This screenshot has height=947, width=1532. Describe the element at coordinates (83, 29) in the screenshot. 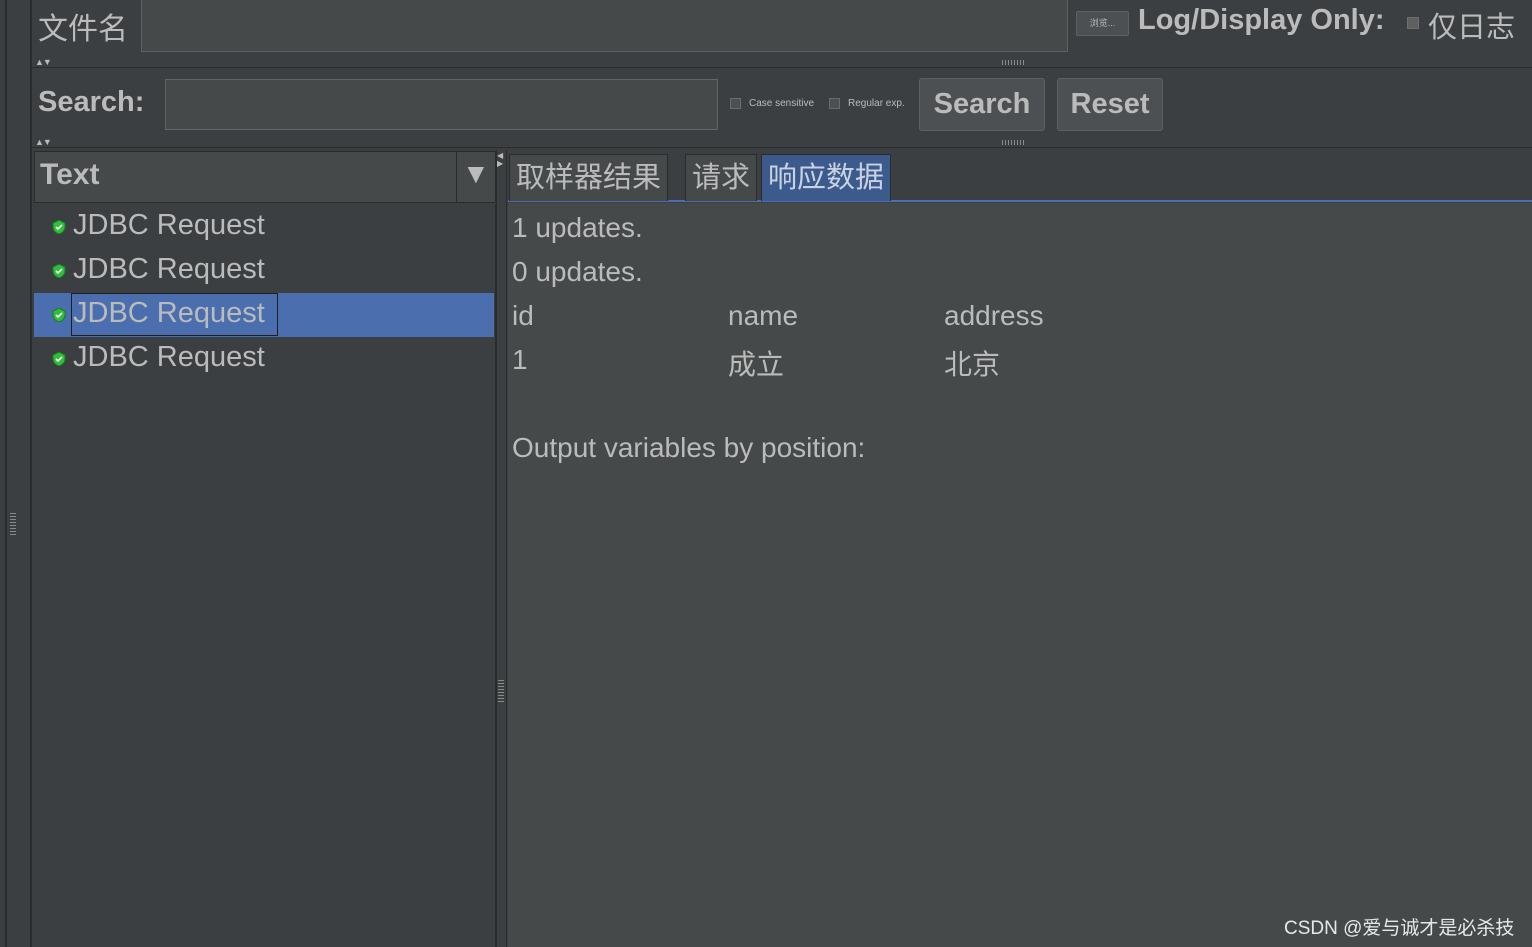

I see `filename-label: 文件名` at that location.